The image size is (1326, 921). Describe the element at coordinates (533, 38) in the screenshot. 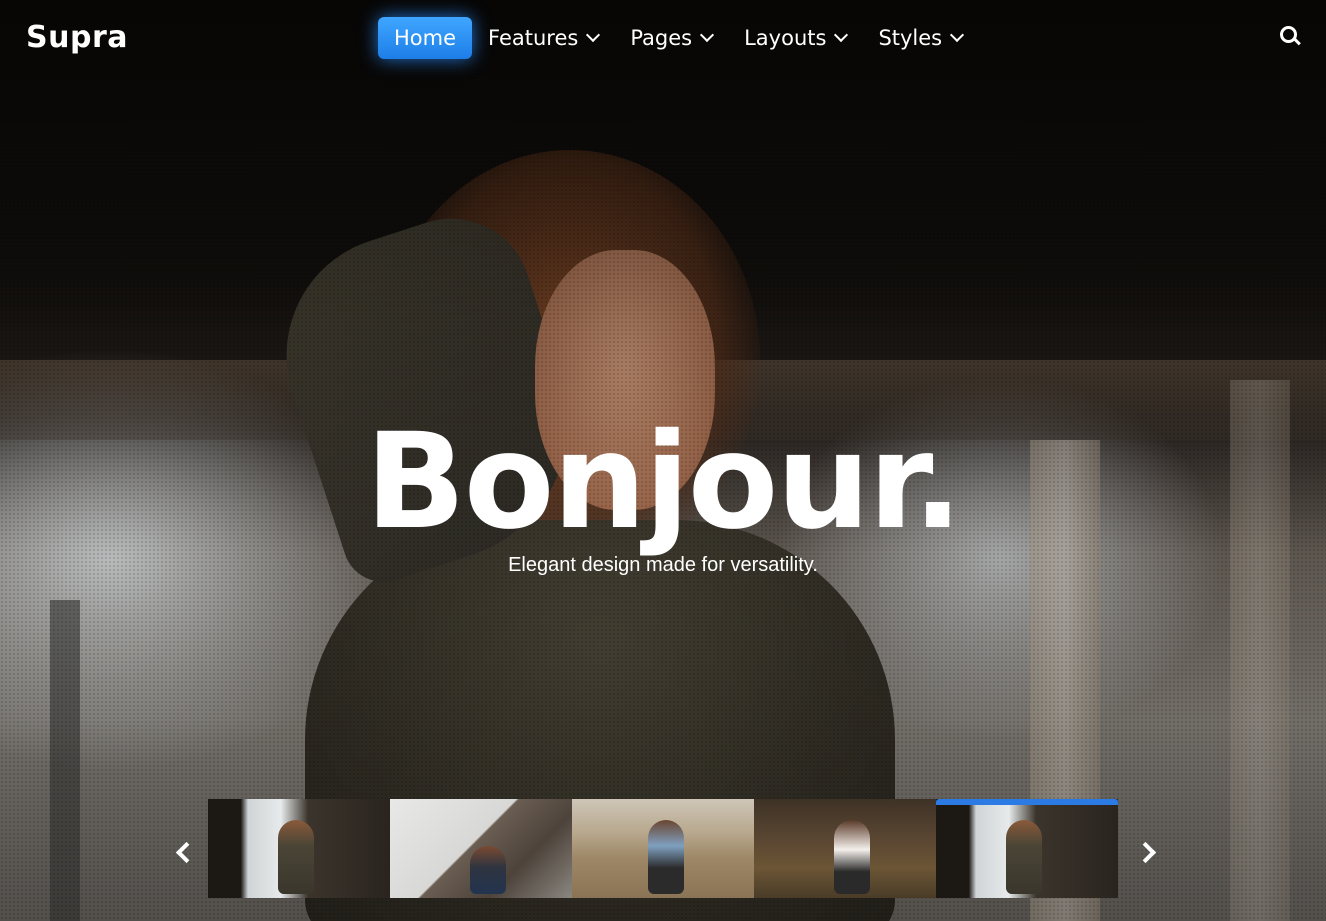

I see `nav-item-label: Features` at that location.